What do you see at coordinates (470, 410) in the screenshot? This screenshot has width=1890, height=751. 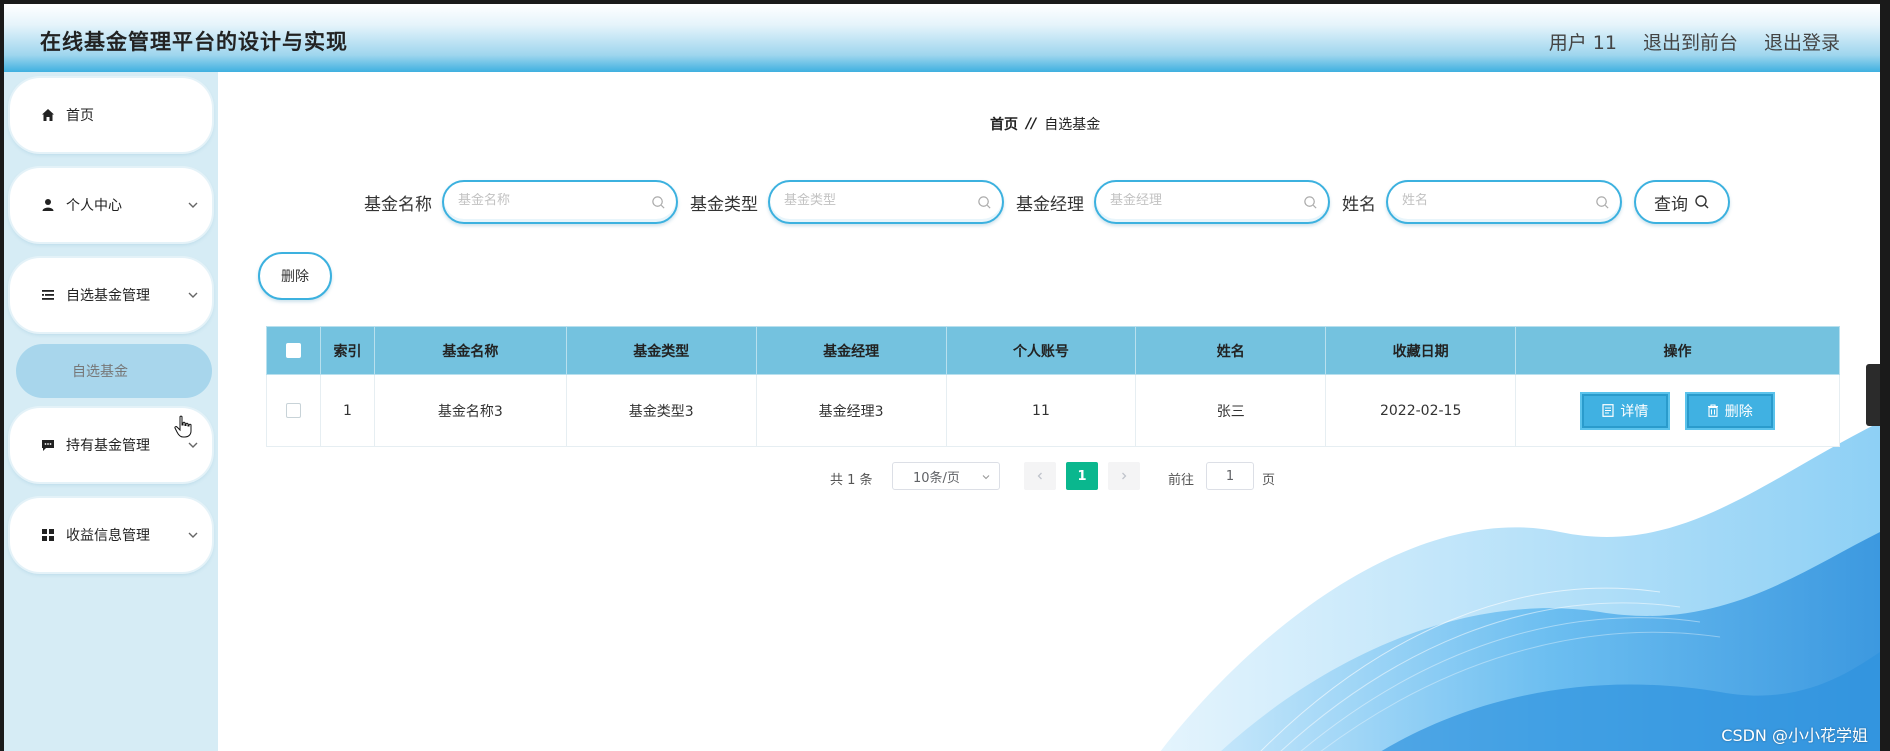 I see `fund-name-cell: 基金名称3` at bounding box center [470, 410].